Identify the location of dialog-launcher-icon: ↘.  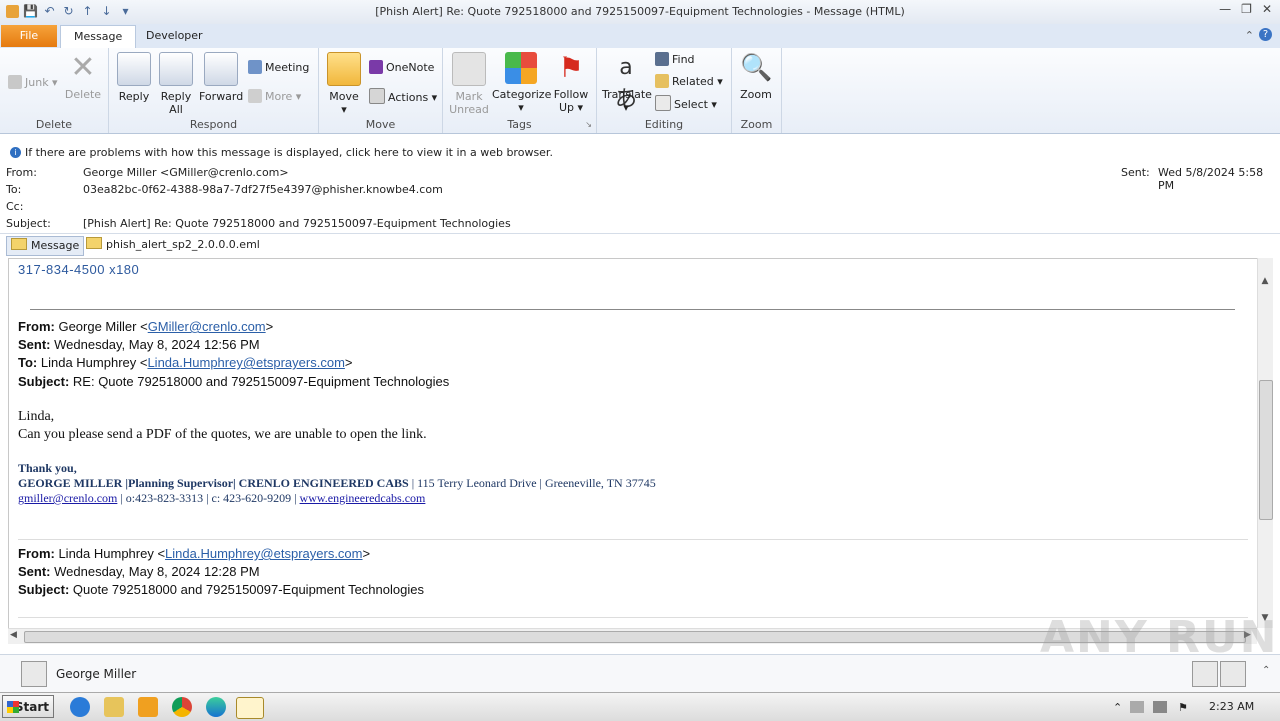
(588, 124).